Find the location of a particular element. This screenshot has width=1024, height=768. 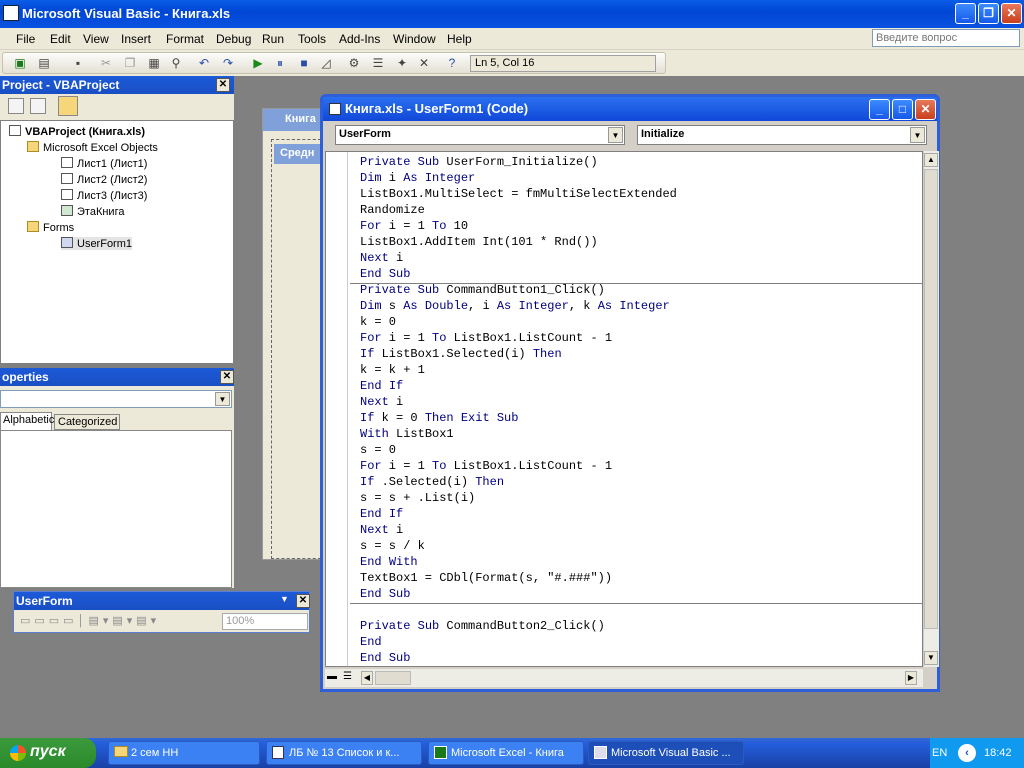

code-line: Private Sub CommandButton2_Click() is located at coordinates (518, 626).